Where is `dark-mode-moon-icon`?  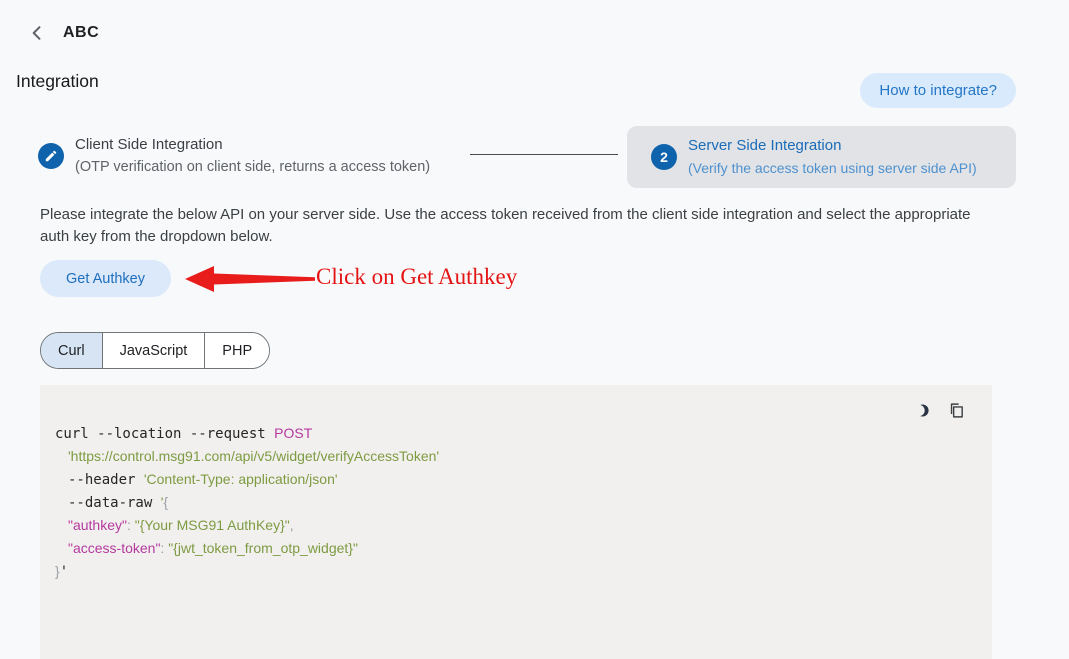 dark-mode-moon-icon is located at coordinates (921, 410).